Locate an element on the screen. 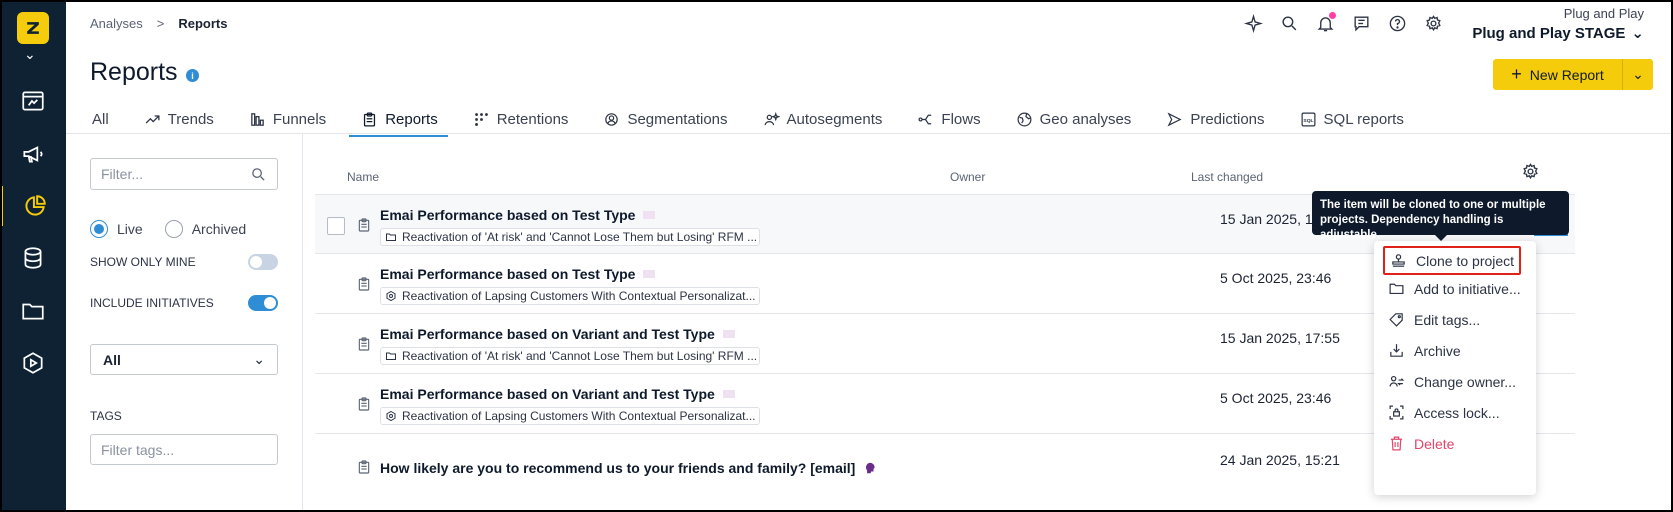 The image size is (1673, 512). tab-funnels: Funnels is located at coordinates (287, 119).